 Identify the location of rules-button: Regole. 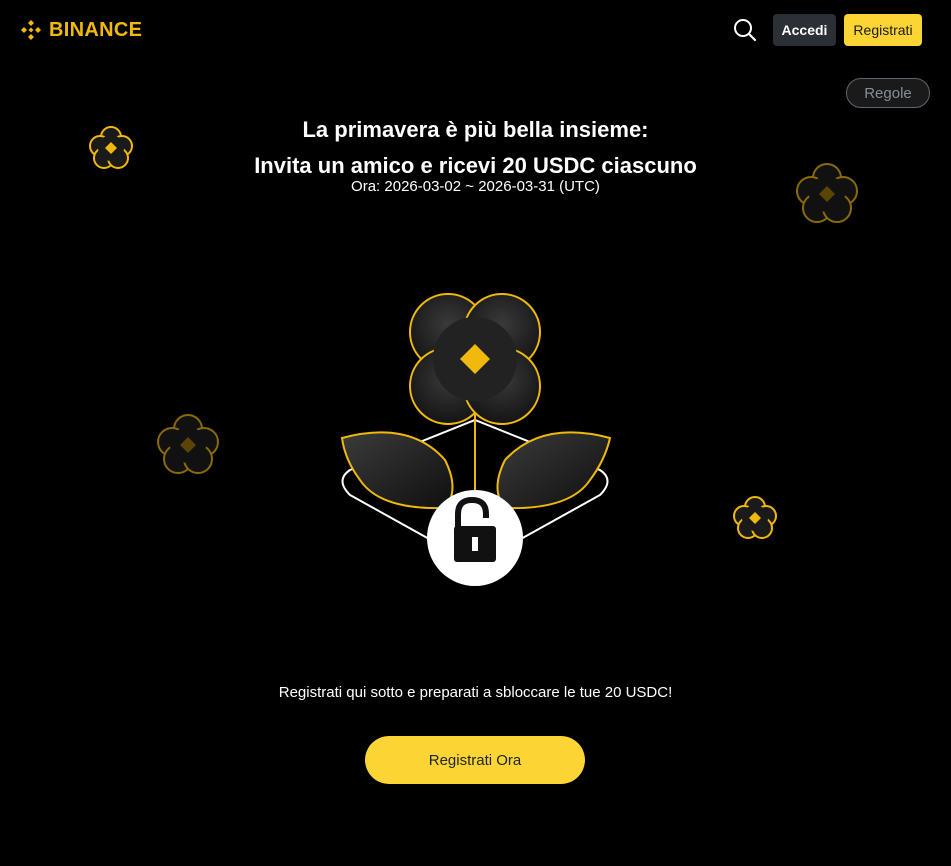
(888, 93).